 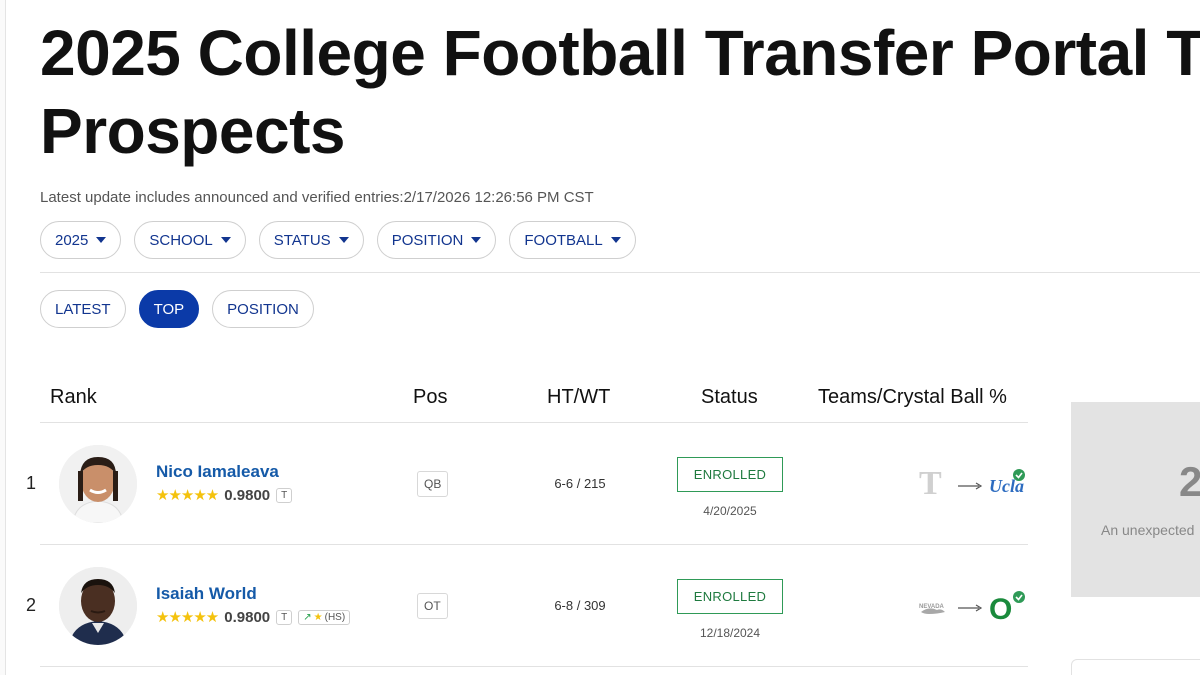 What do you see at coordinates (1135, 667) in the screenshot?
I see `ad-placeholder-secondary` at bounding box center [1135, 667].